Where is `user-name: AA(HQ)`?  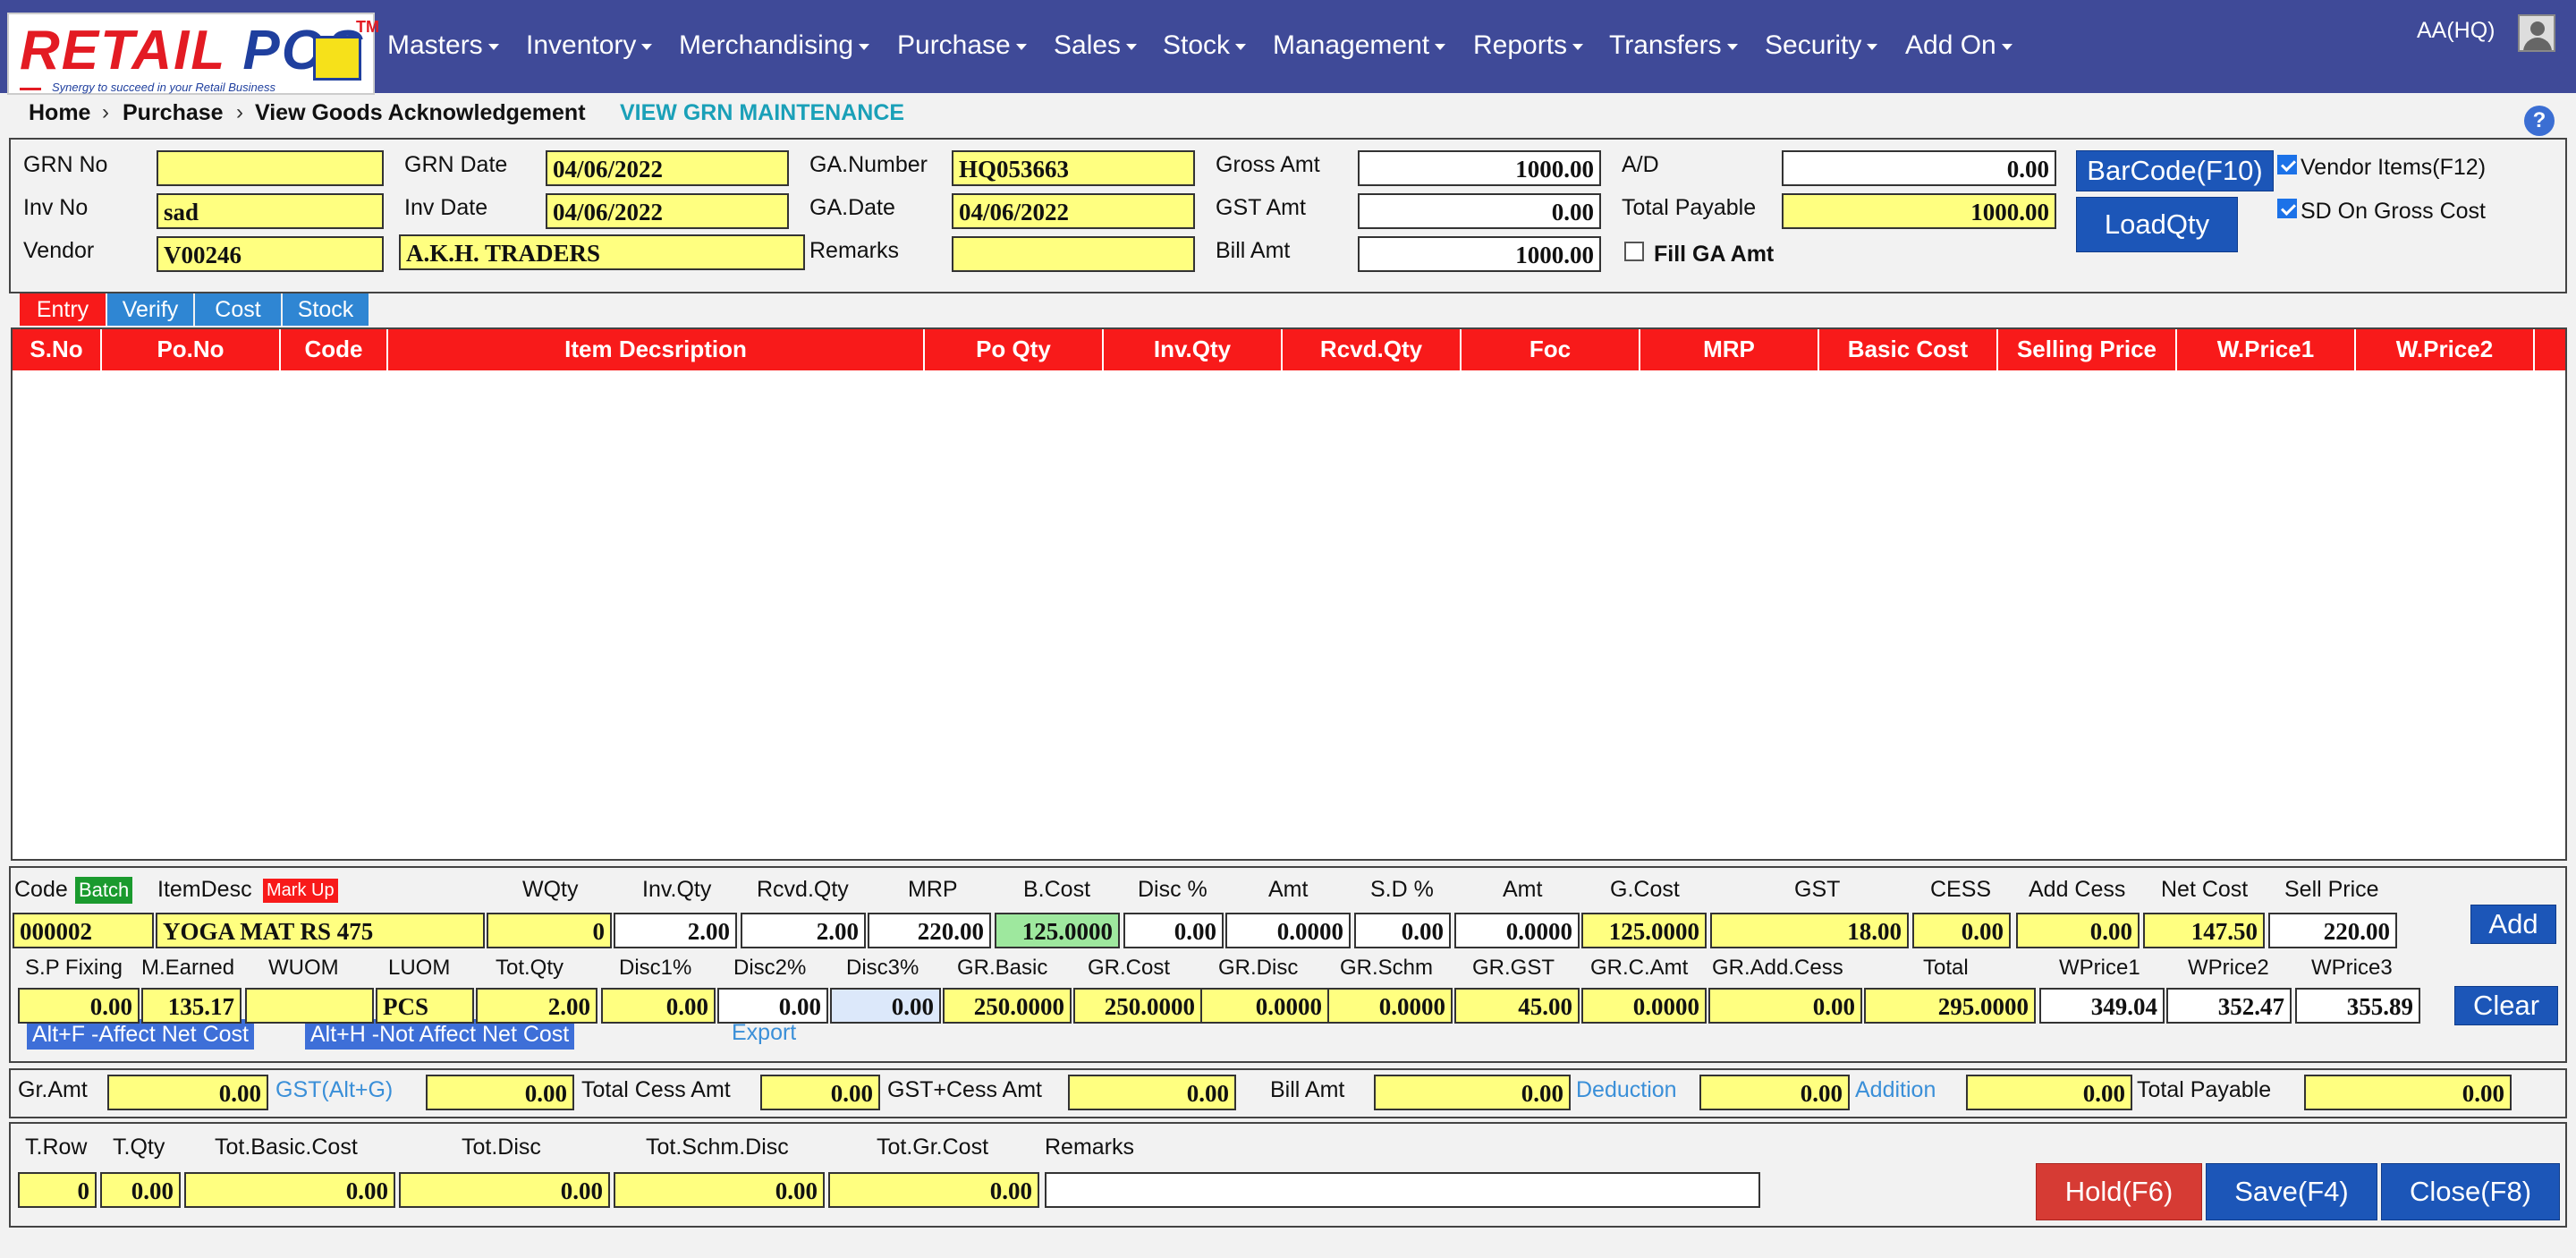
user-name: AA(HQ) is located at coordinates (2456, 31).